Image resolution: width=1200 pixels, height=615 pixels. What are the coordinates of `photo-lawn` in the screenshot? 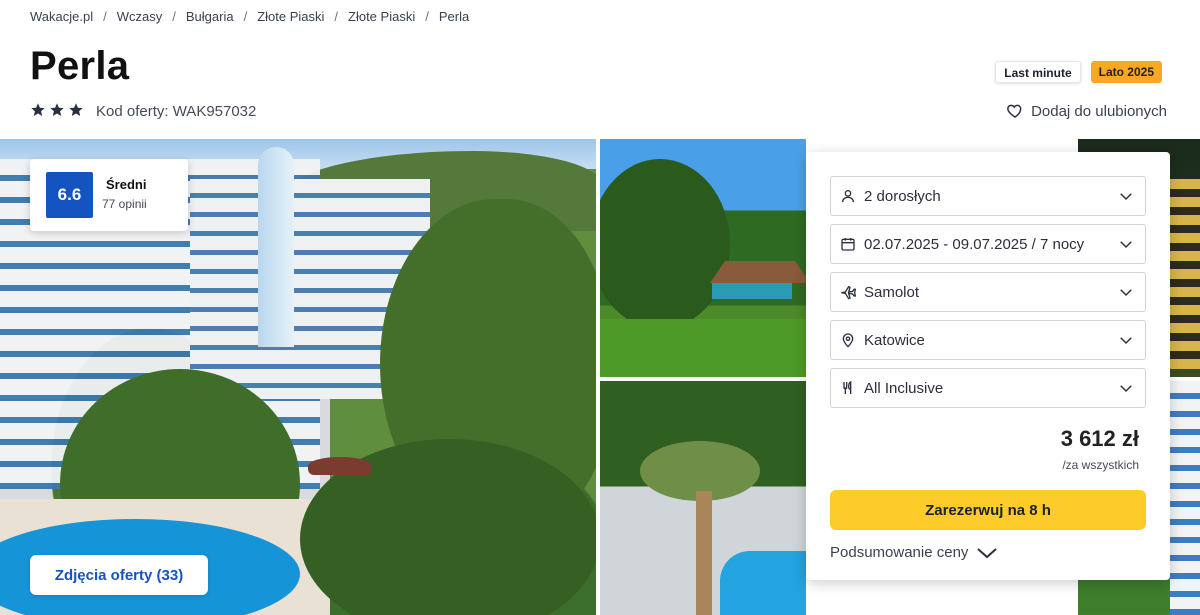 It's located at (703, 348).